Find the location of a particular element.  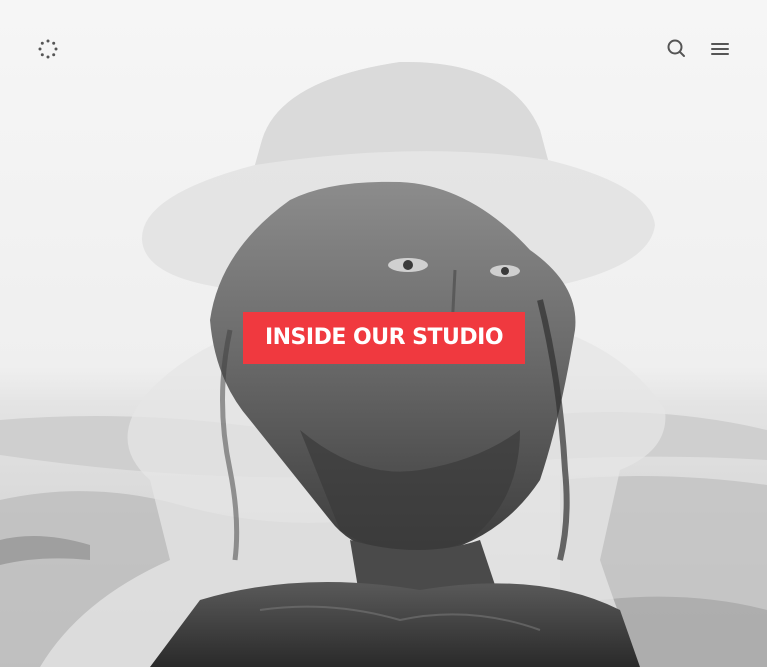

inside-our-studio-button: INSIDE OUR STUDIO is located at coordinates (384, 338).